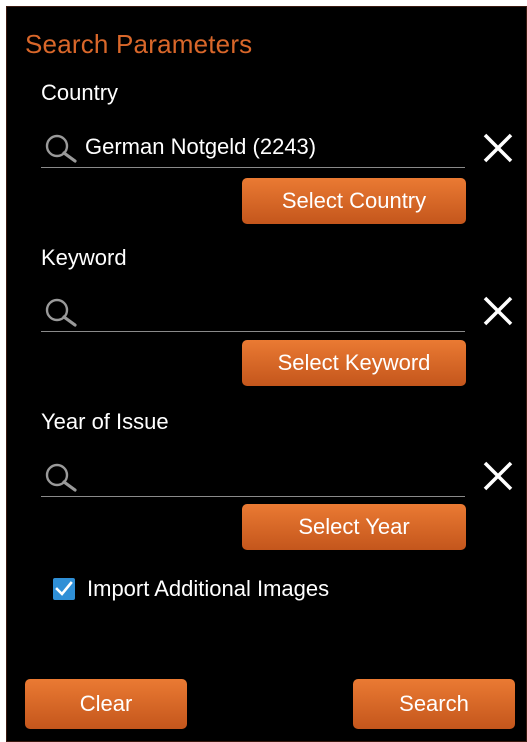 Image resolution: width=527 pixels, height=742 pixels. I want to click on select-country-button: Select Country, so click(354, 201).